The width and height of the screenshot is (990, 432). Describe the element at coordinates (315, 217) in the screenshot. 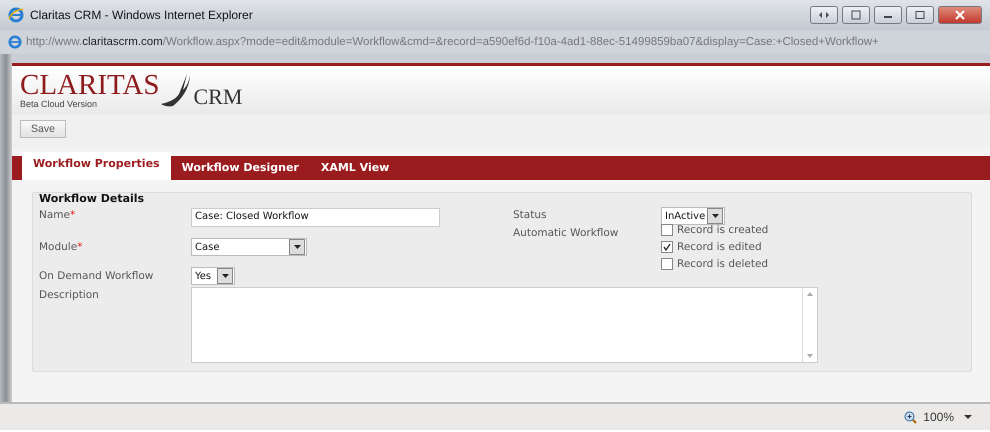

I see `name-field: Case: Closed Workflow` at that location.